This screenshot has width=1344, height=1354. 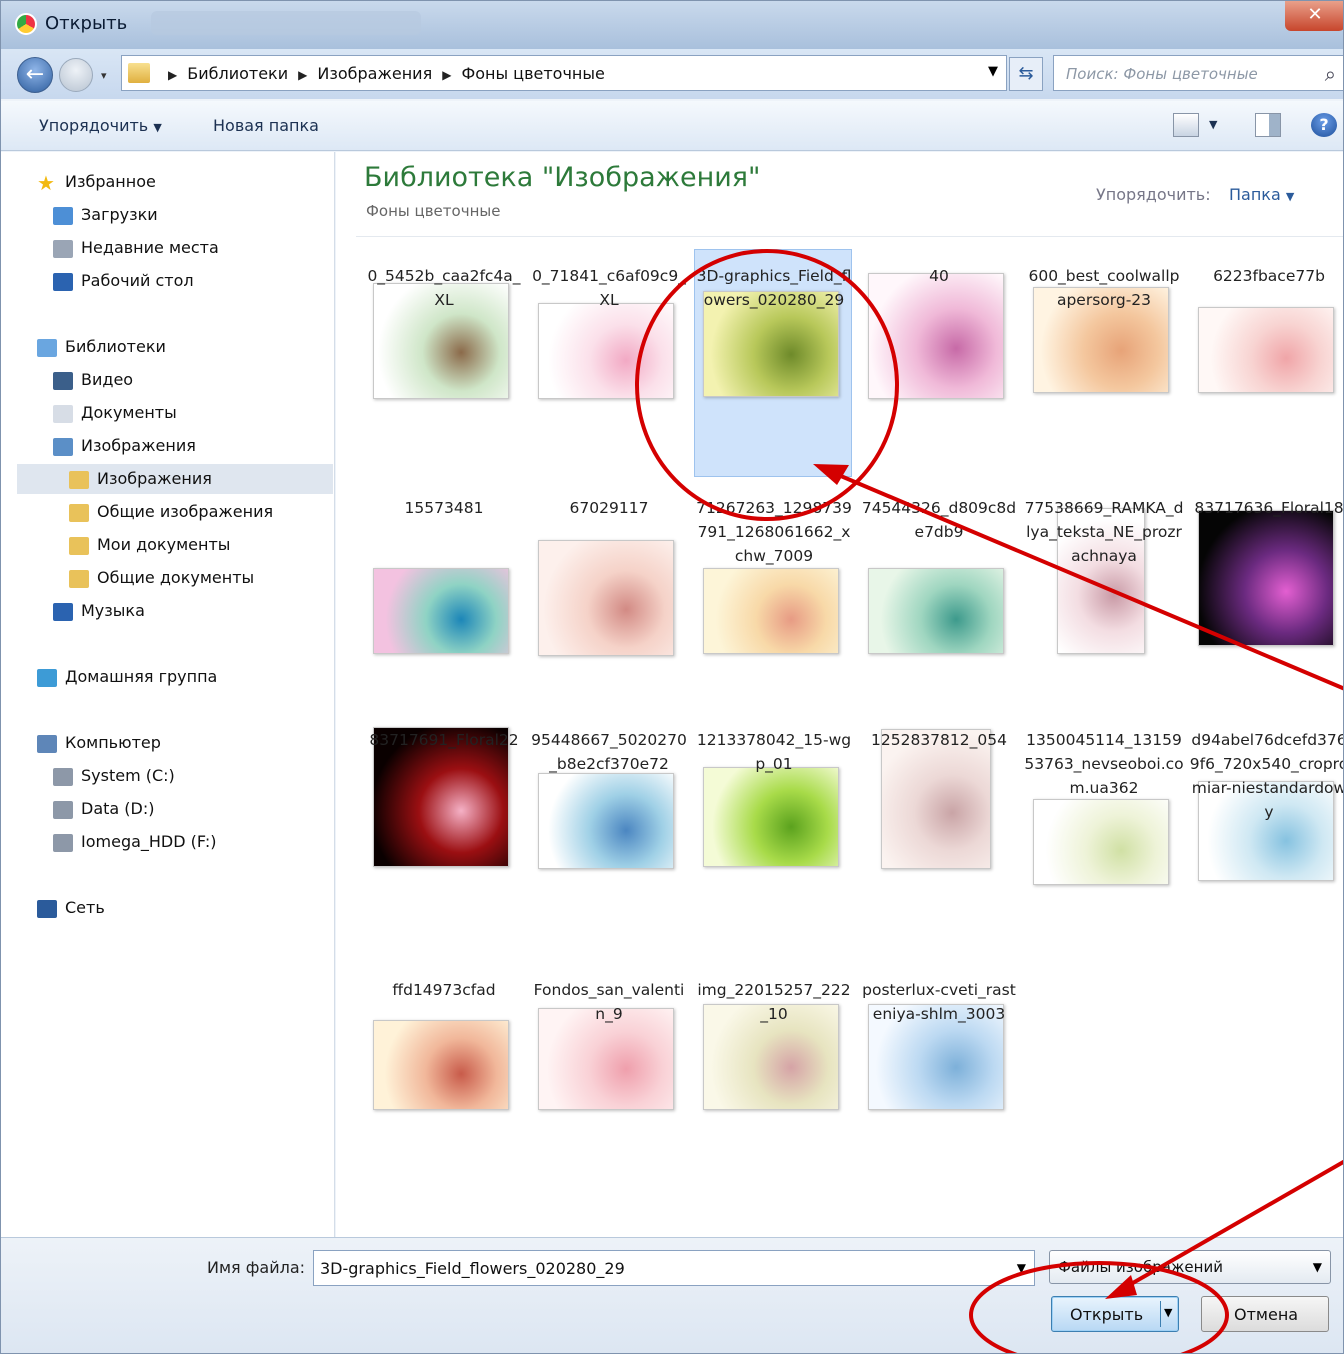 I want to click on open-button: Открыть ▼, so click(x=1115, y=1314).